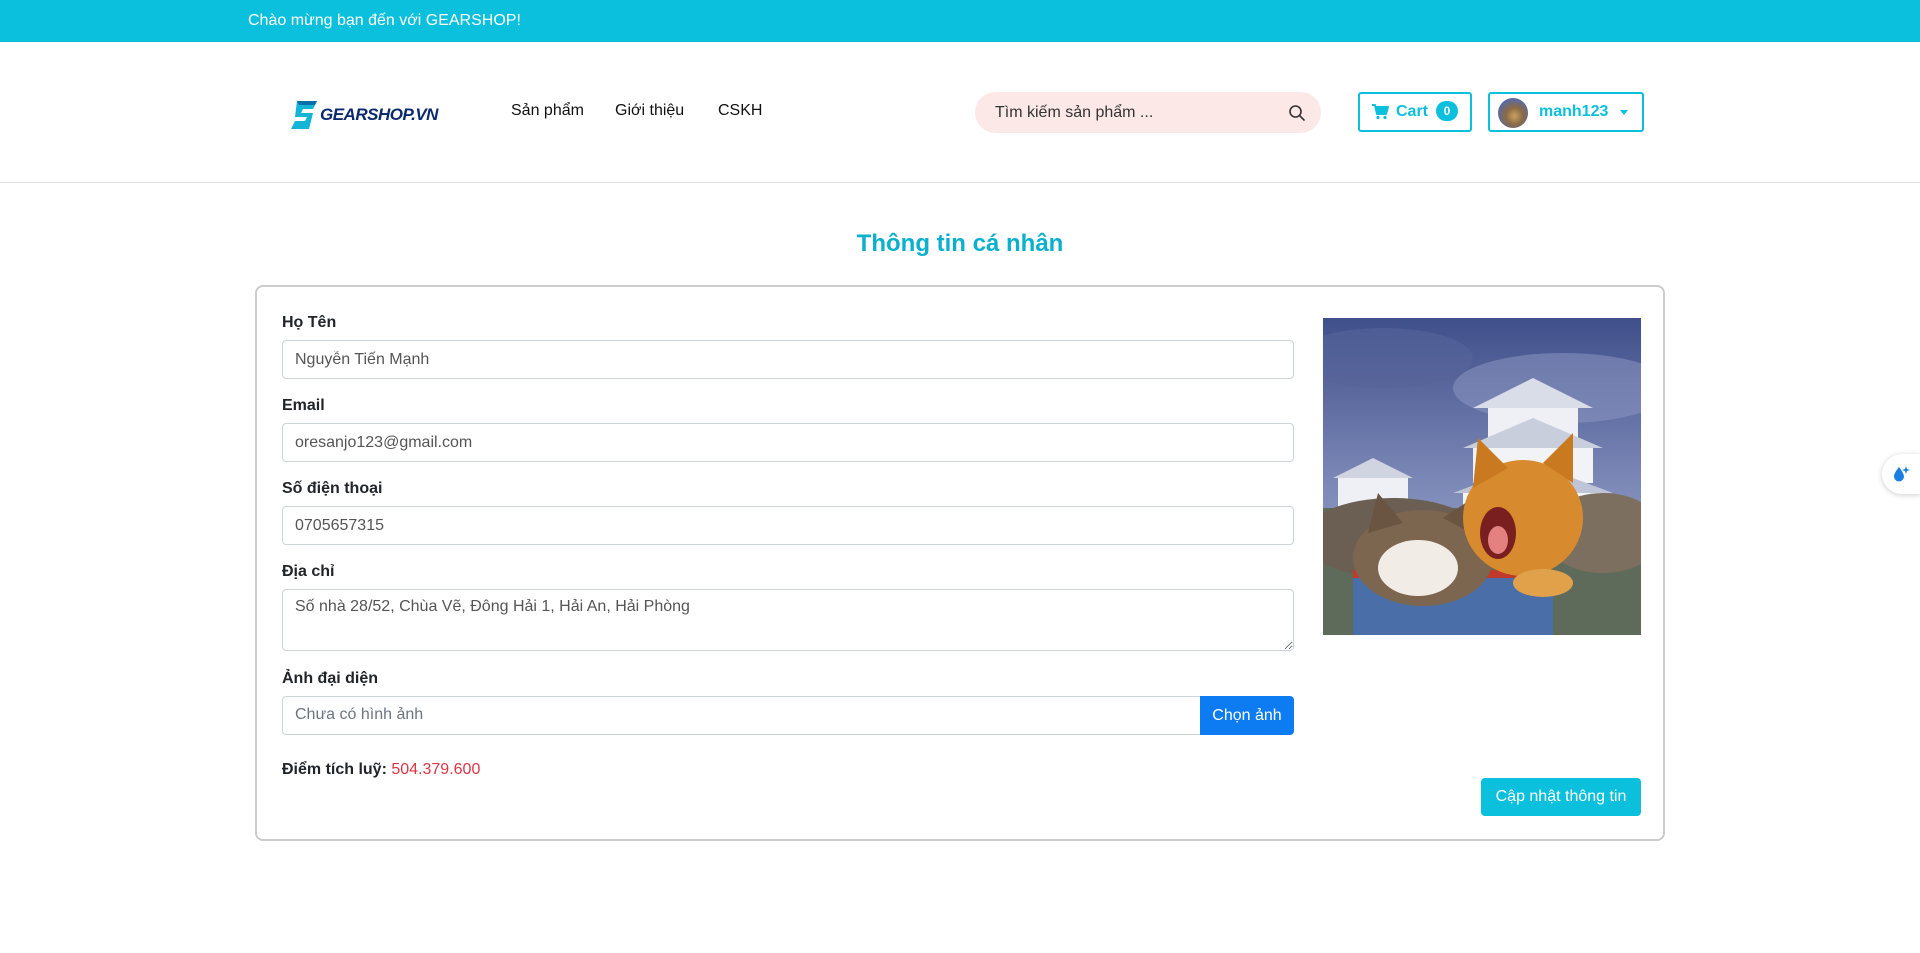 The image size is (1920, 953). I want to click on cart-button: Cart 0, so click(1415, 112).